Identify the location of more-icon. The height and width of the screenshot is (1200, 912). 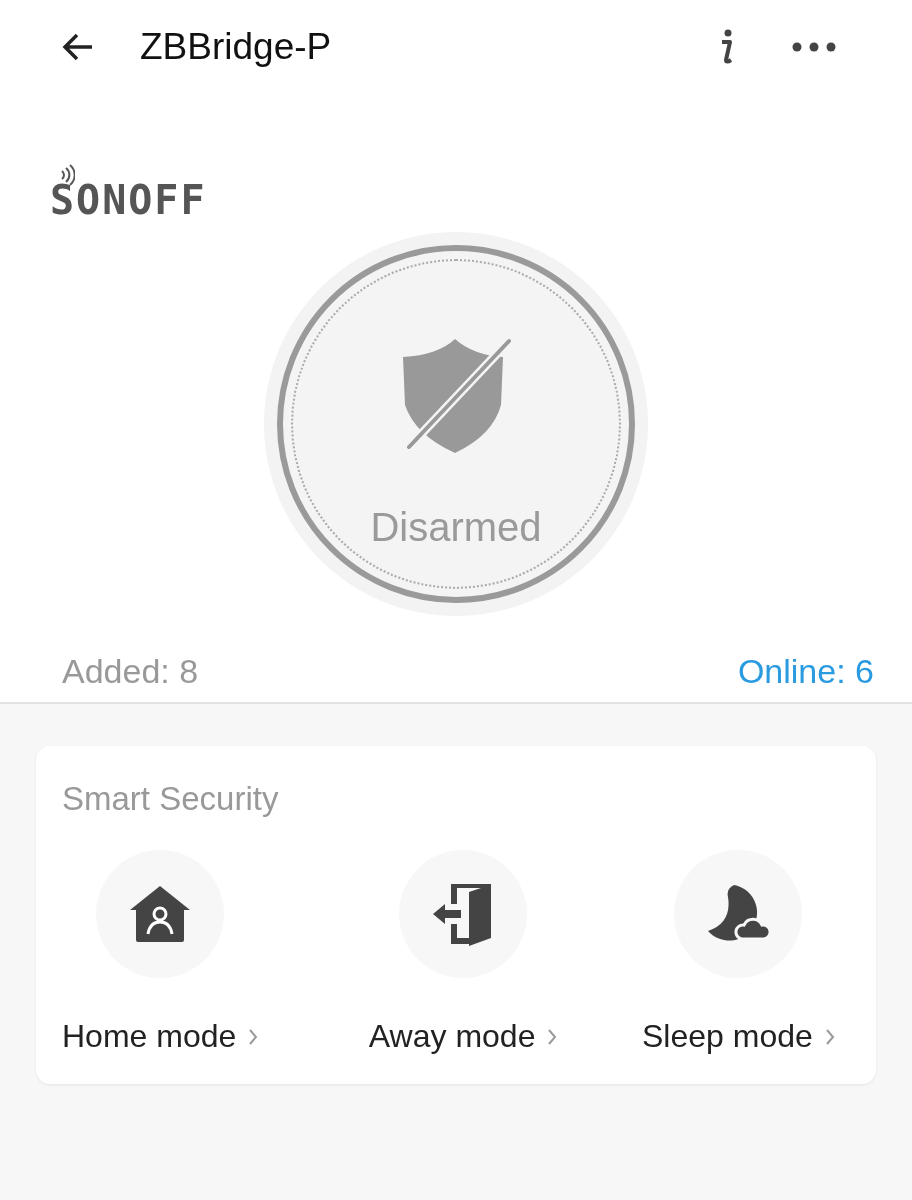
(814, 47).